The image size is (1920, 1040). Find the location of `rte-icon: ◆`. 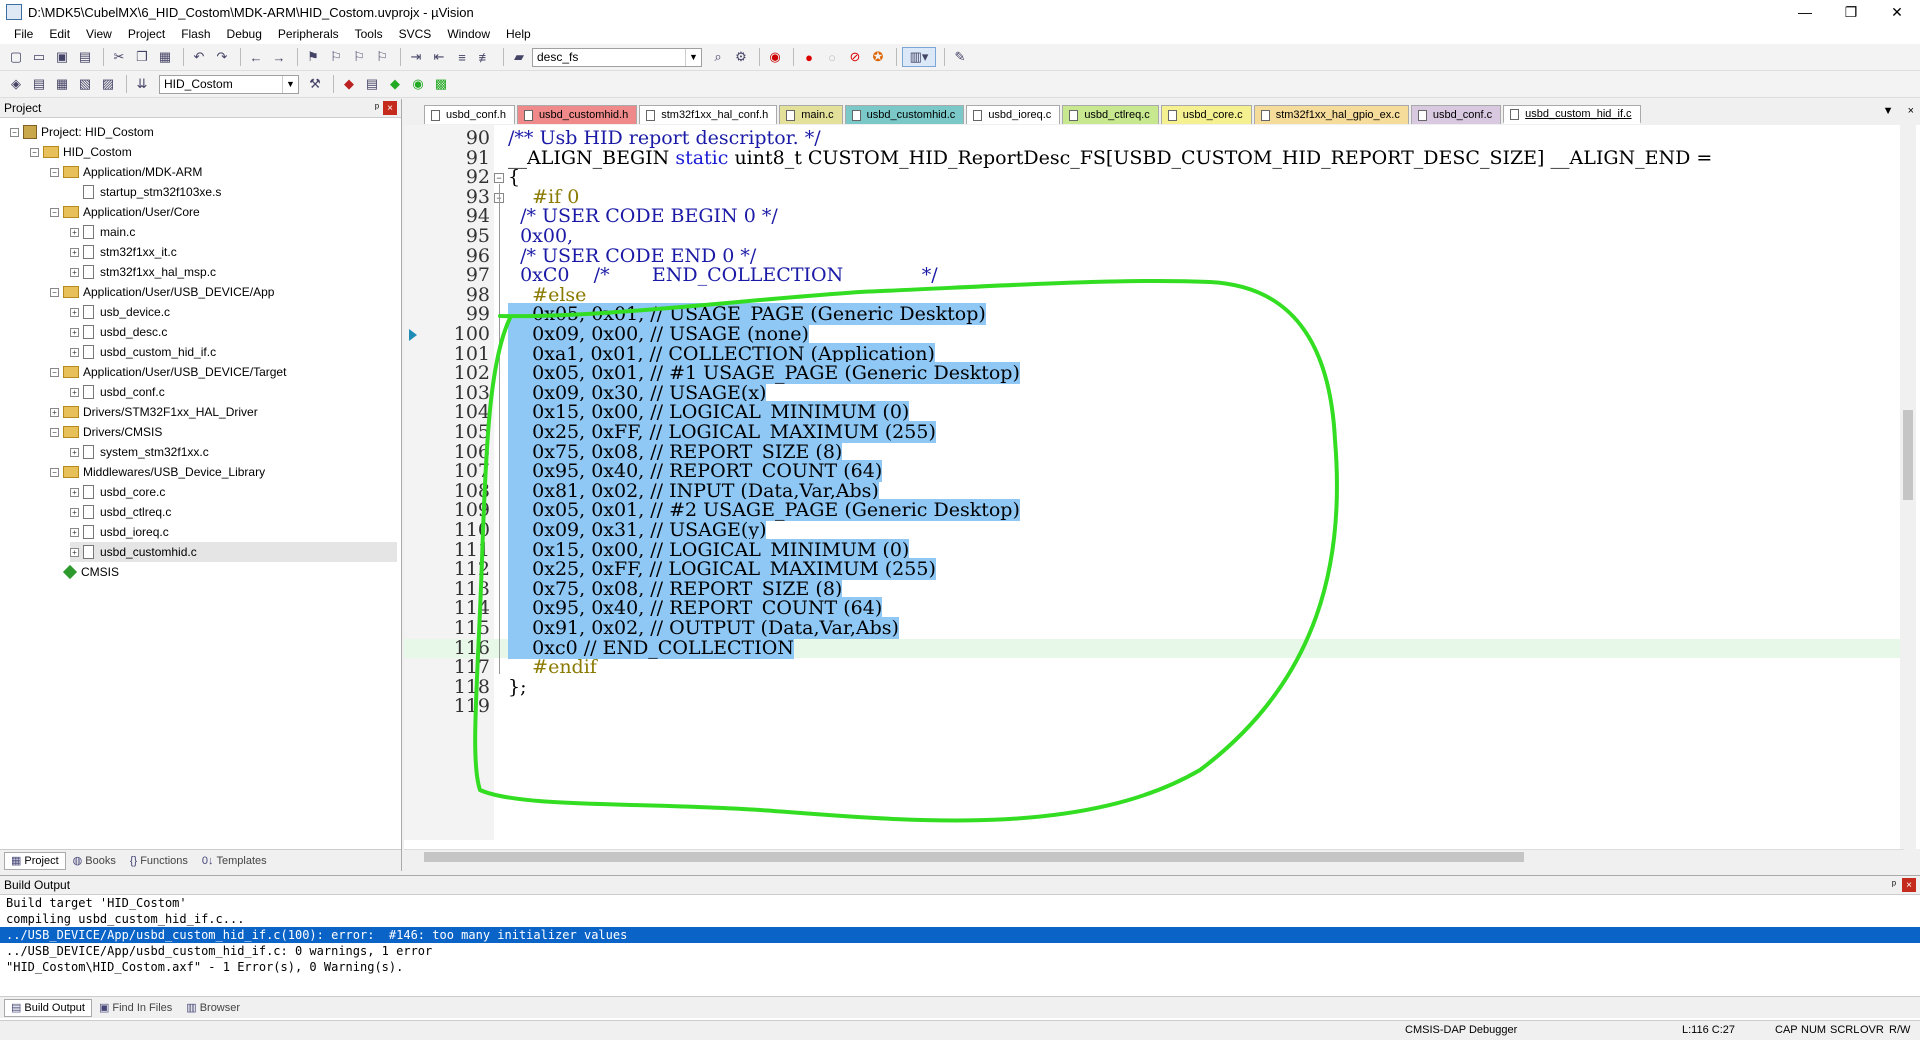

rte-icon: ◆ is located at coordinates (395, 84).